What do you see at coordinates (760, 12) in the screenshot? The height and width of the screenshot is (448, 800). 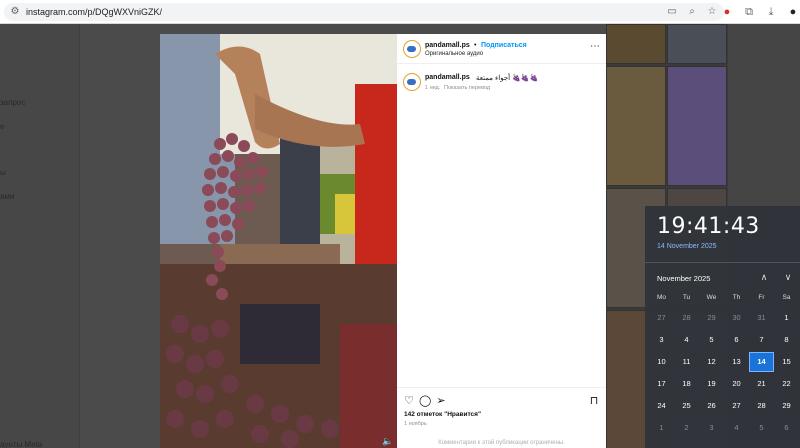 I see `extensions-area: ● ⧉ ⤓ ●` at bounding box center [760, 12].